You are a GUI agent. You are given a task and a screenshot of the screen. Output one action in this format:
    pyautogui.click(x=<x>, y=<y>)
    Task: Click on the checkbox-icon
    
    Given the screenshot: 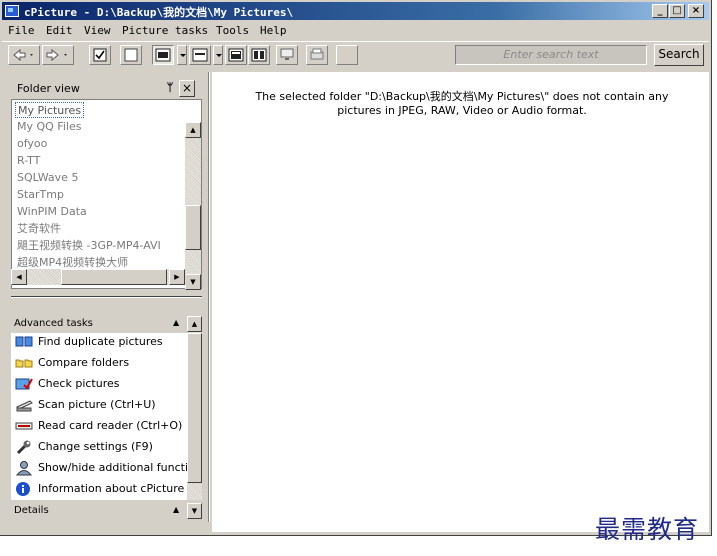 What is the action you would take?
    pyautogui.click(x=100, y=55)
    